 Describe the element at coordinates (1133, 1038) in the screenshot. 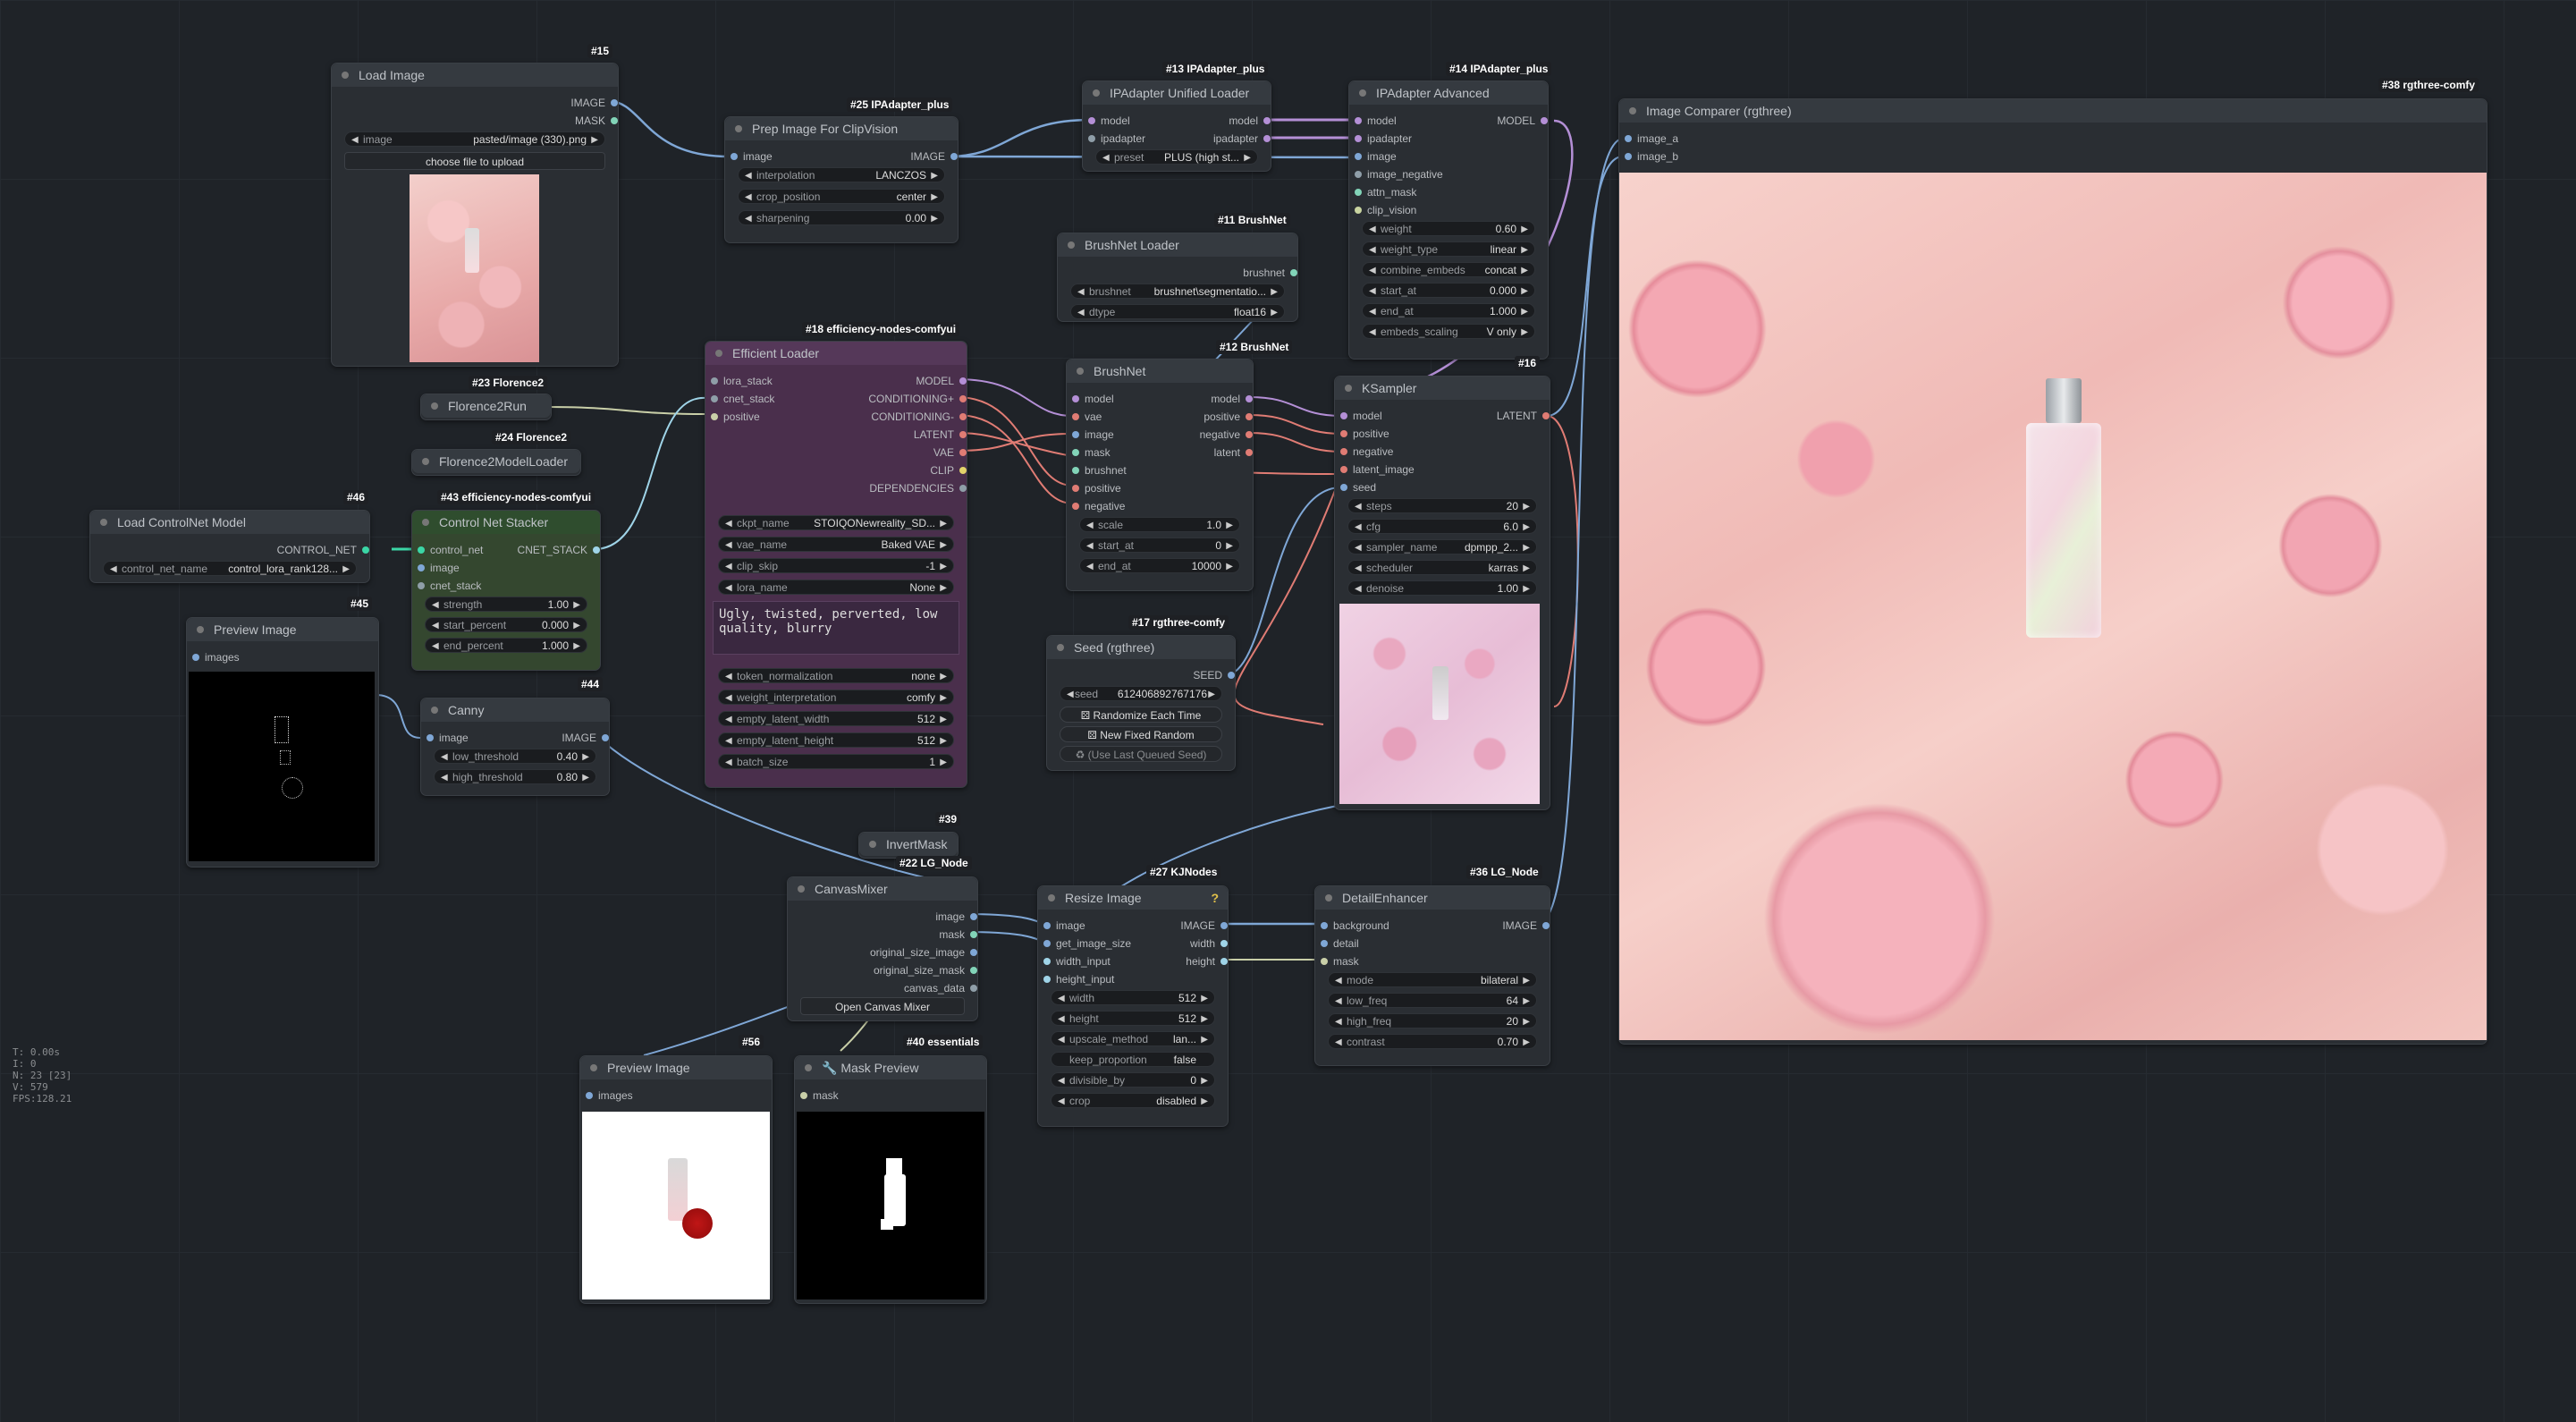

I see `upscale-method-widget: ◀ upscale_method lan... ▶` at that location.